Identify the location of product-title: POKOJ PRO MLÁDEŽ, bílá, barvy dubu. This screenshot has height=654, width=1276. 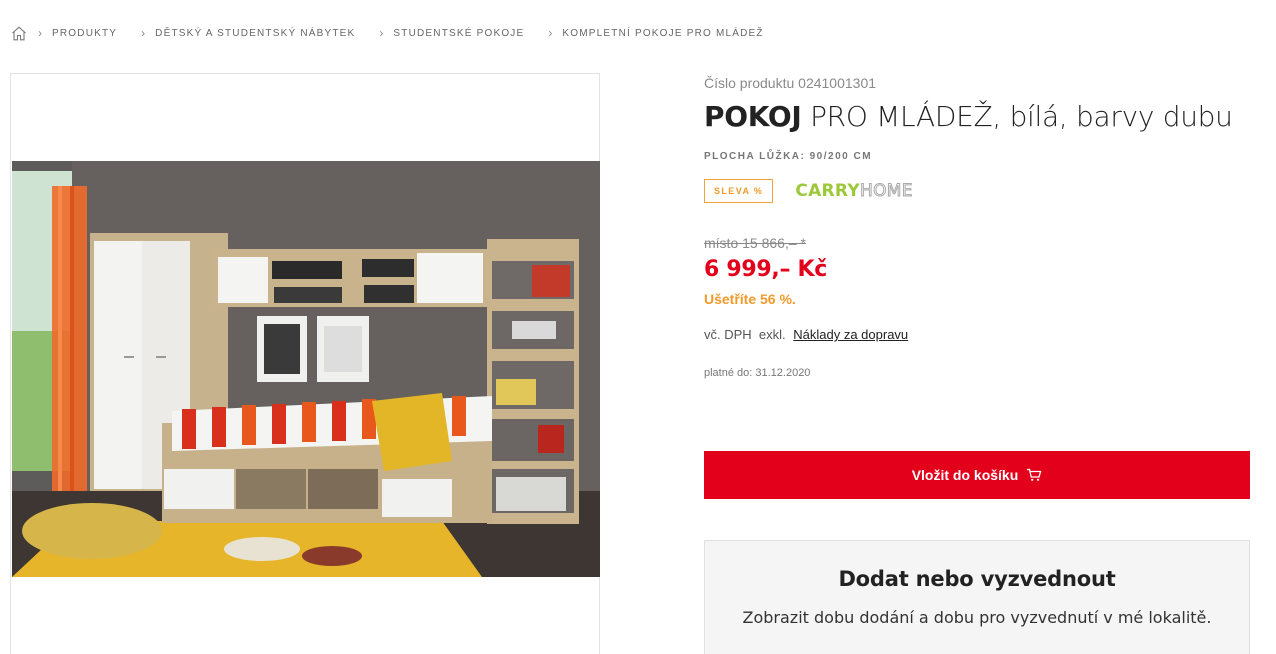
(977, 117).